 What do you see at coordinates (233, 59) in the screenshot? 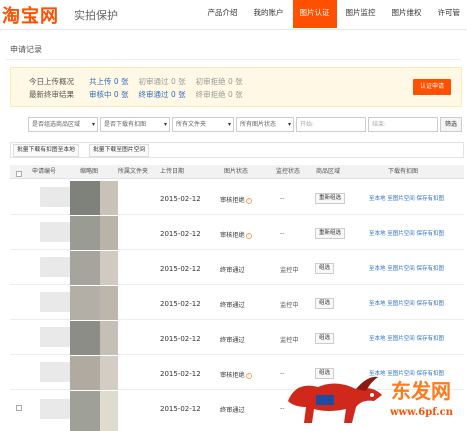
I see `divider` at bounding box center [233, 59].